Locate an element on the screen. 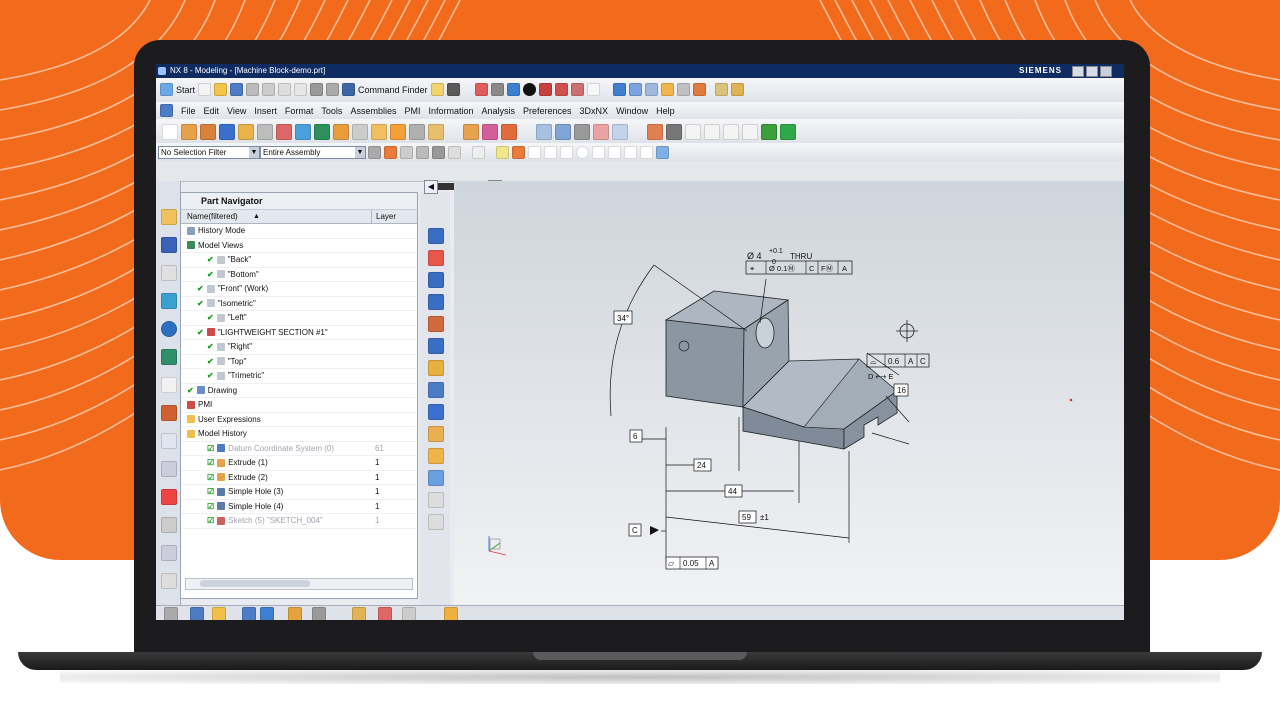 This screenshot has width=1280, height=720. general-selection-icon is located at coordinates (374, 152).